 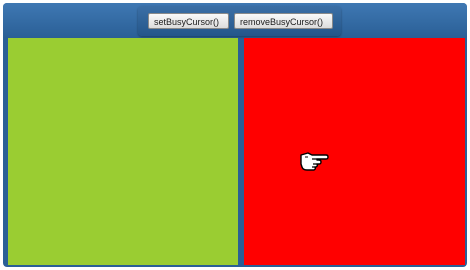 I want to click on pointing-hand-icon, so click(x=314, y=160).